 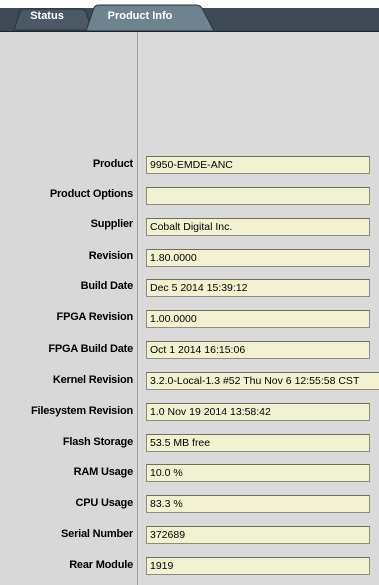 I want to click on fpga-build-date-label: FPGA Build Date, so click(x=90, y=349).